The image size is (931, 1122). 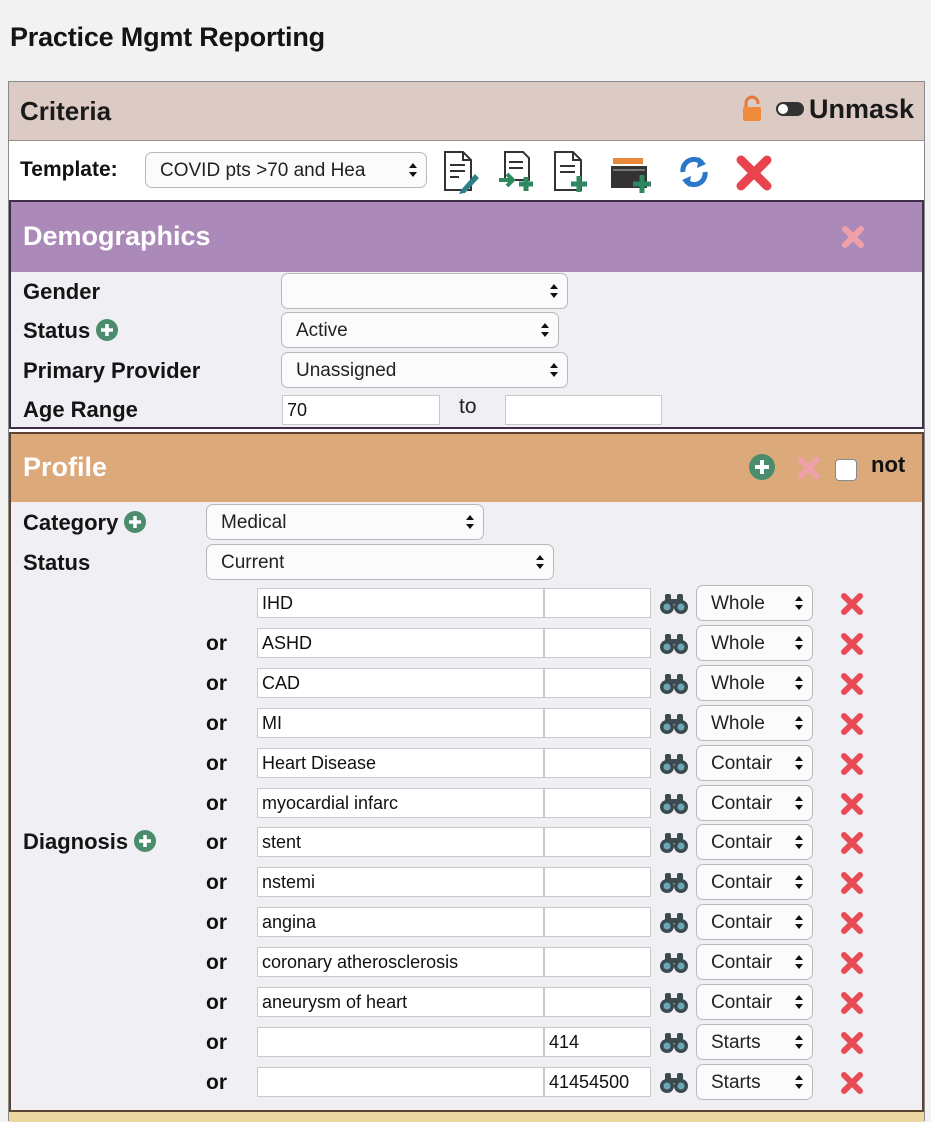 I want to click on unmask-control: Unmask, so click(x=827, y=109).